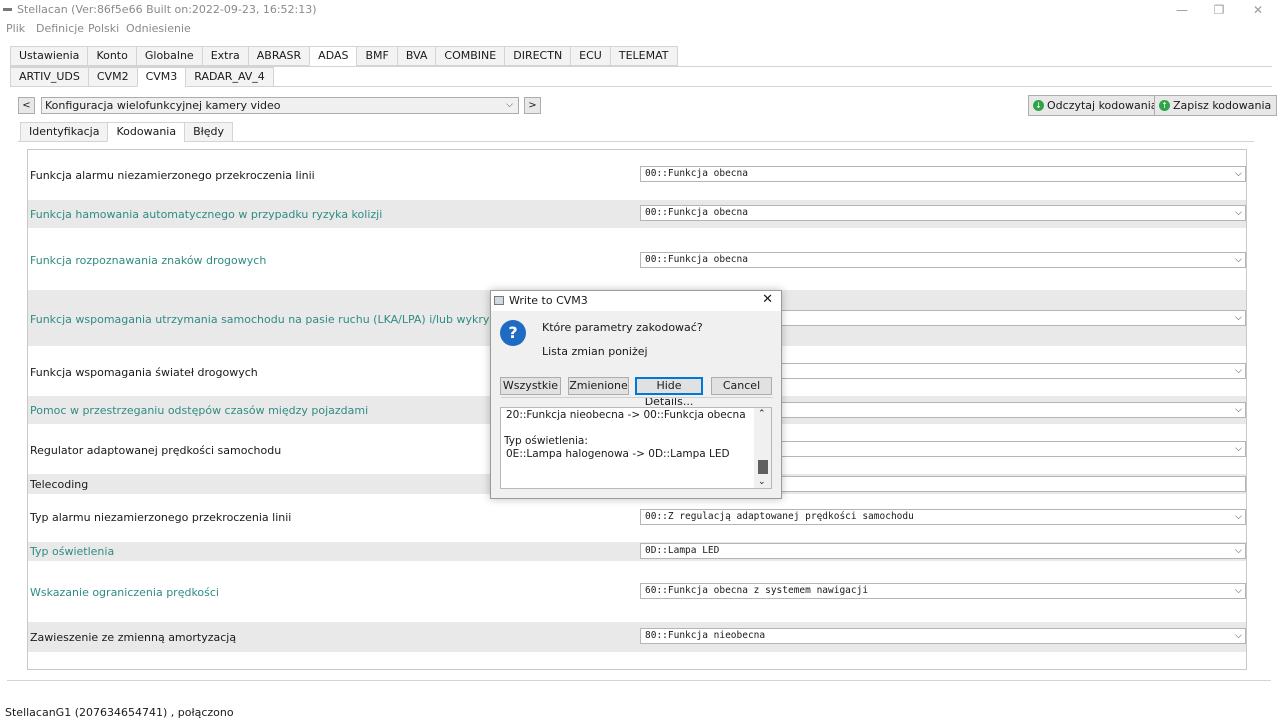 The image size is (1280, 720). What do you see at coordinates (64, 132) in the screenshot?
I see `tab-identyfikacja: Identyfikacja` at bounding box center [64, 132].